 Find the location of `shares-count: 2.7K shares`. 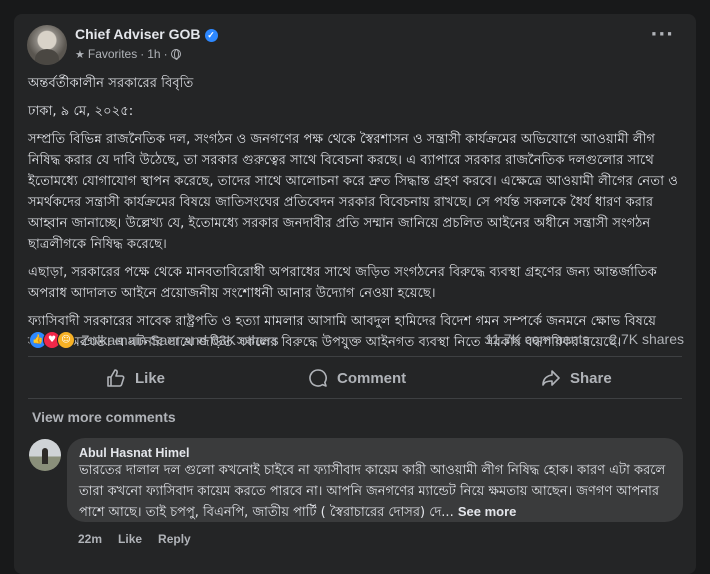

shares-count: 2.7K shares is located at coordinates (646, 339).